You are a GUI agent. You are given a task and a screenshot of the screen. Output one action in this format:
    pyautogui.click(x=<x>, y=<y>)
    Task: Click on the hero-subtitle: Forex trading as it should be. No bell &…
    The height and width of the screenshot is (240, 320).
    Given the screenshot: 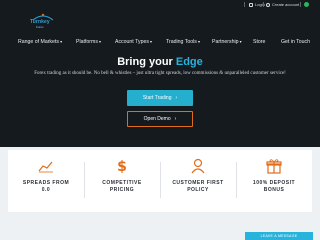 What is the action you would take?
    pyautogui.click(x=160, y=73)
    